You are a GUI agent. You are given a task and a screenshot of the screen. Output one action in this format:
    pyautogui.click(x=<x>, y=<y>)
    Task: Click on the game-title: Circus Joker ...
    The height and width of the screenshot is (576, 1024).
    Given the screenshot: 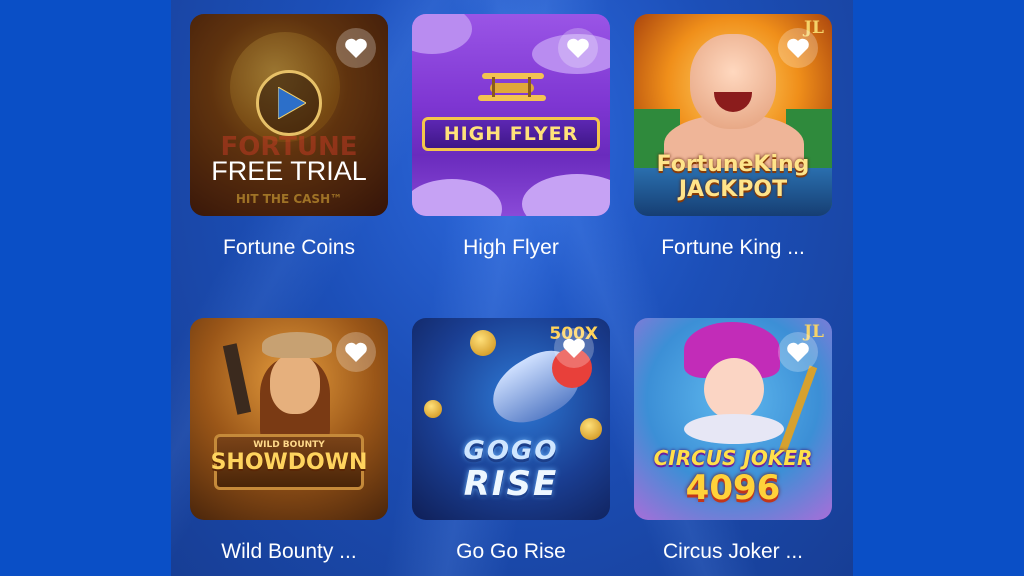 What is the action you would take?
    pyautogui.click(x=733, y=552)
    